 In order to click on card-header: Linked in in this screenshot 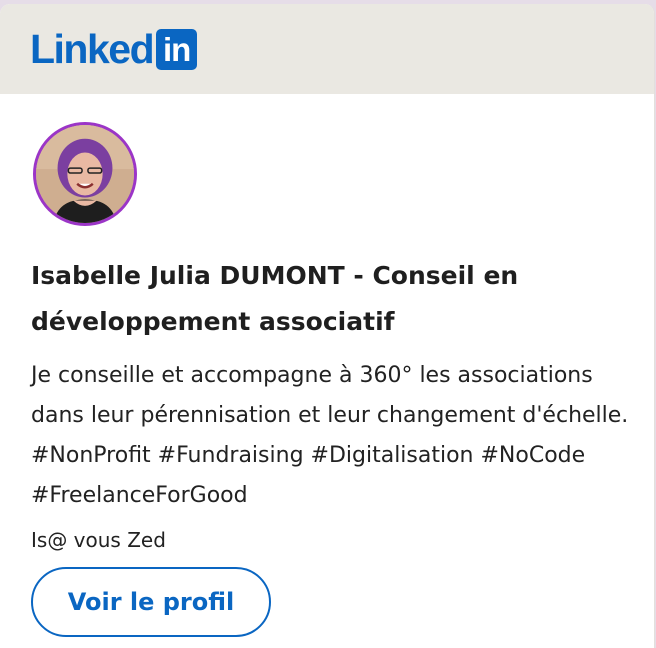, I will do `click(327, 49)`.